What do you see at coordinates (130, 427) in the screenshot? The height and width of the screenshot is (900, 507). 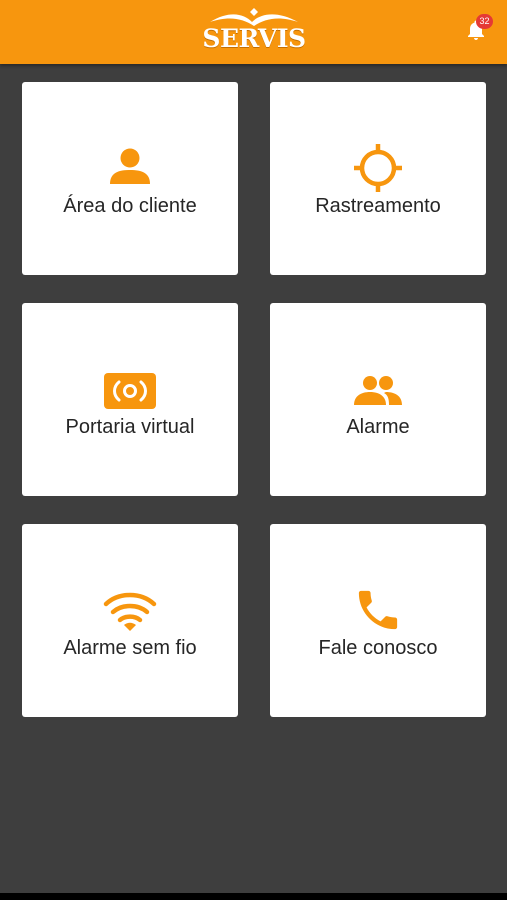 I see `tile-label: Portaria virtual` at bounding box center [130, 427].